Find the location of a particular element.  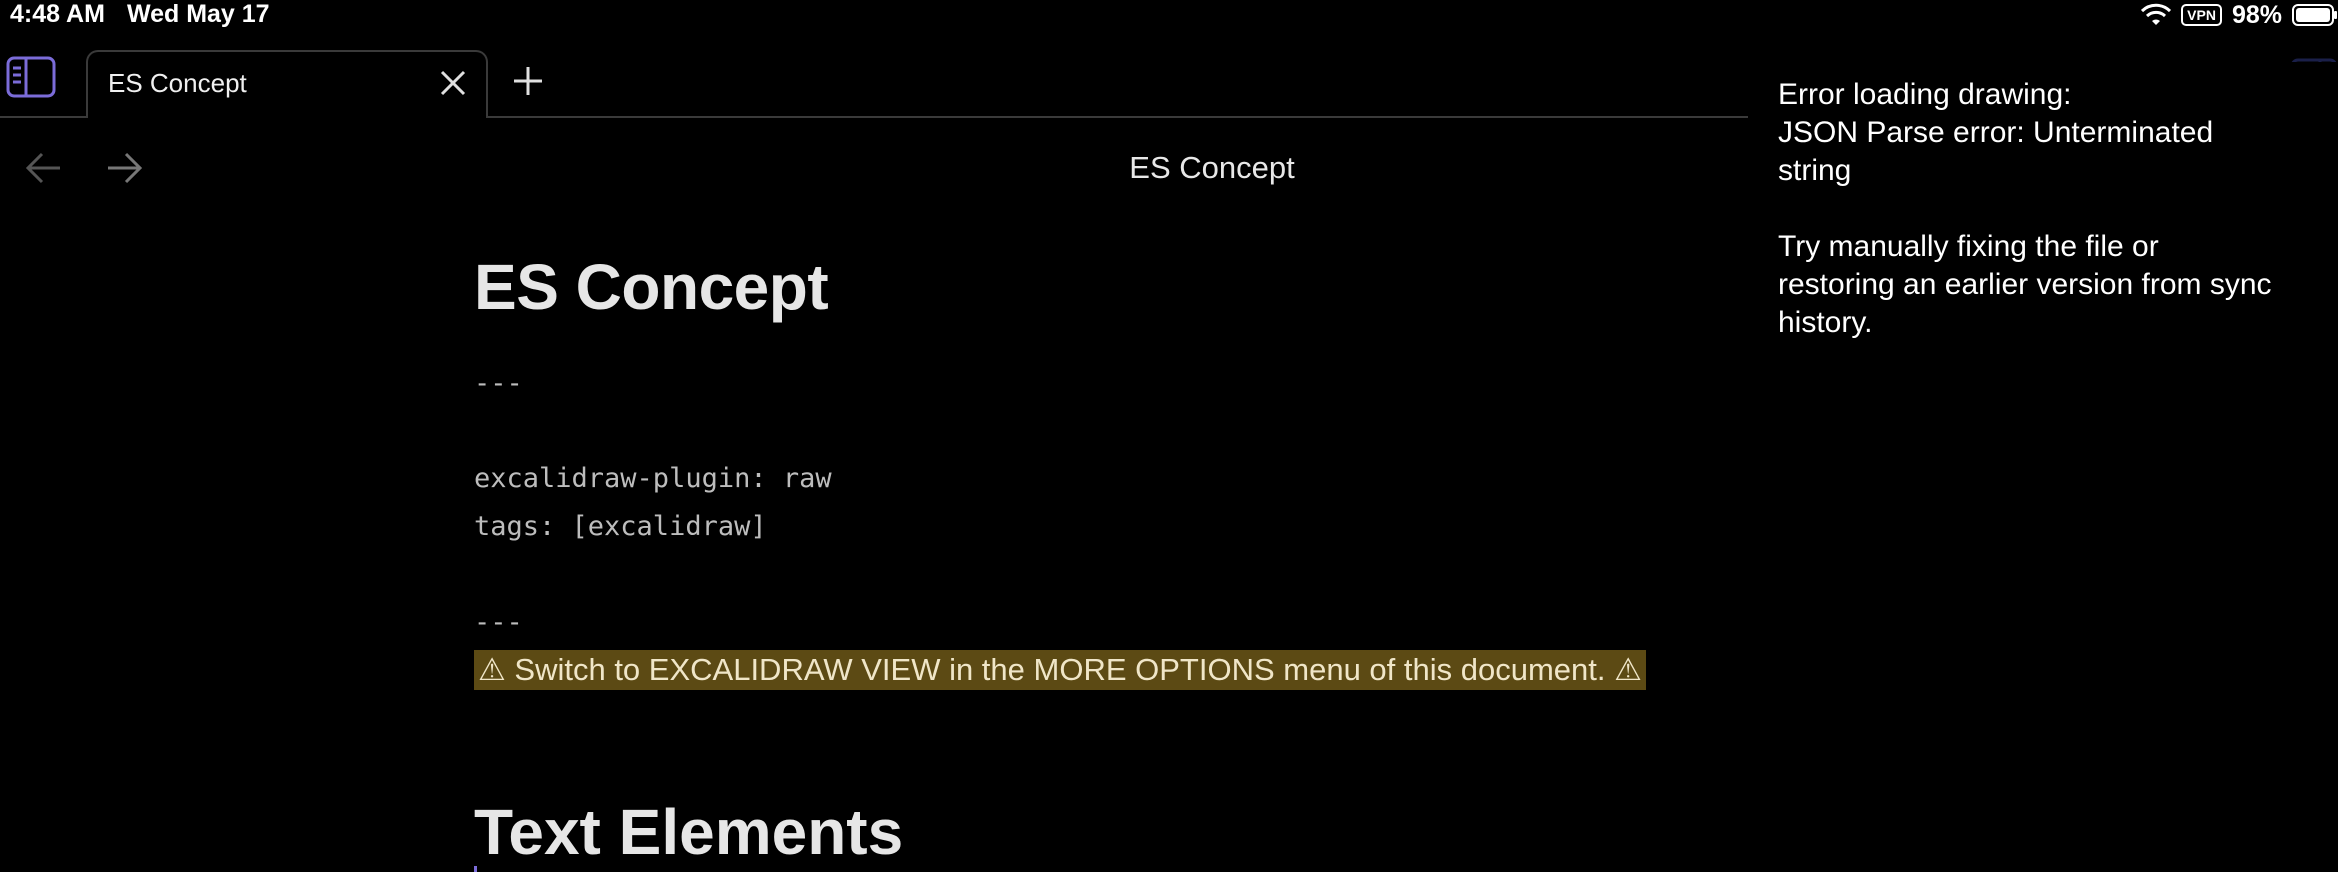

view-header-title: ES Concept is located at coordinates (1212, 167).